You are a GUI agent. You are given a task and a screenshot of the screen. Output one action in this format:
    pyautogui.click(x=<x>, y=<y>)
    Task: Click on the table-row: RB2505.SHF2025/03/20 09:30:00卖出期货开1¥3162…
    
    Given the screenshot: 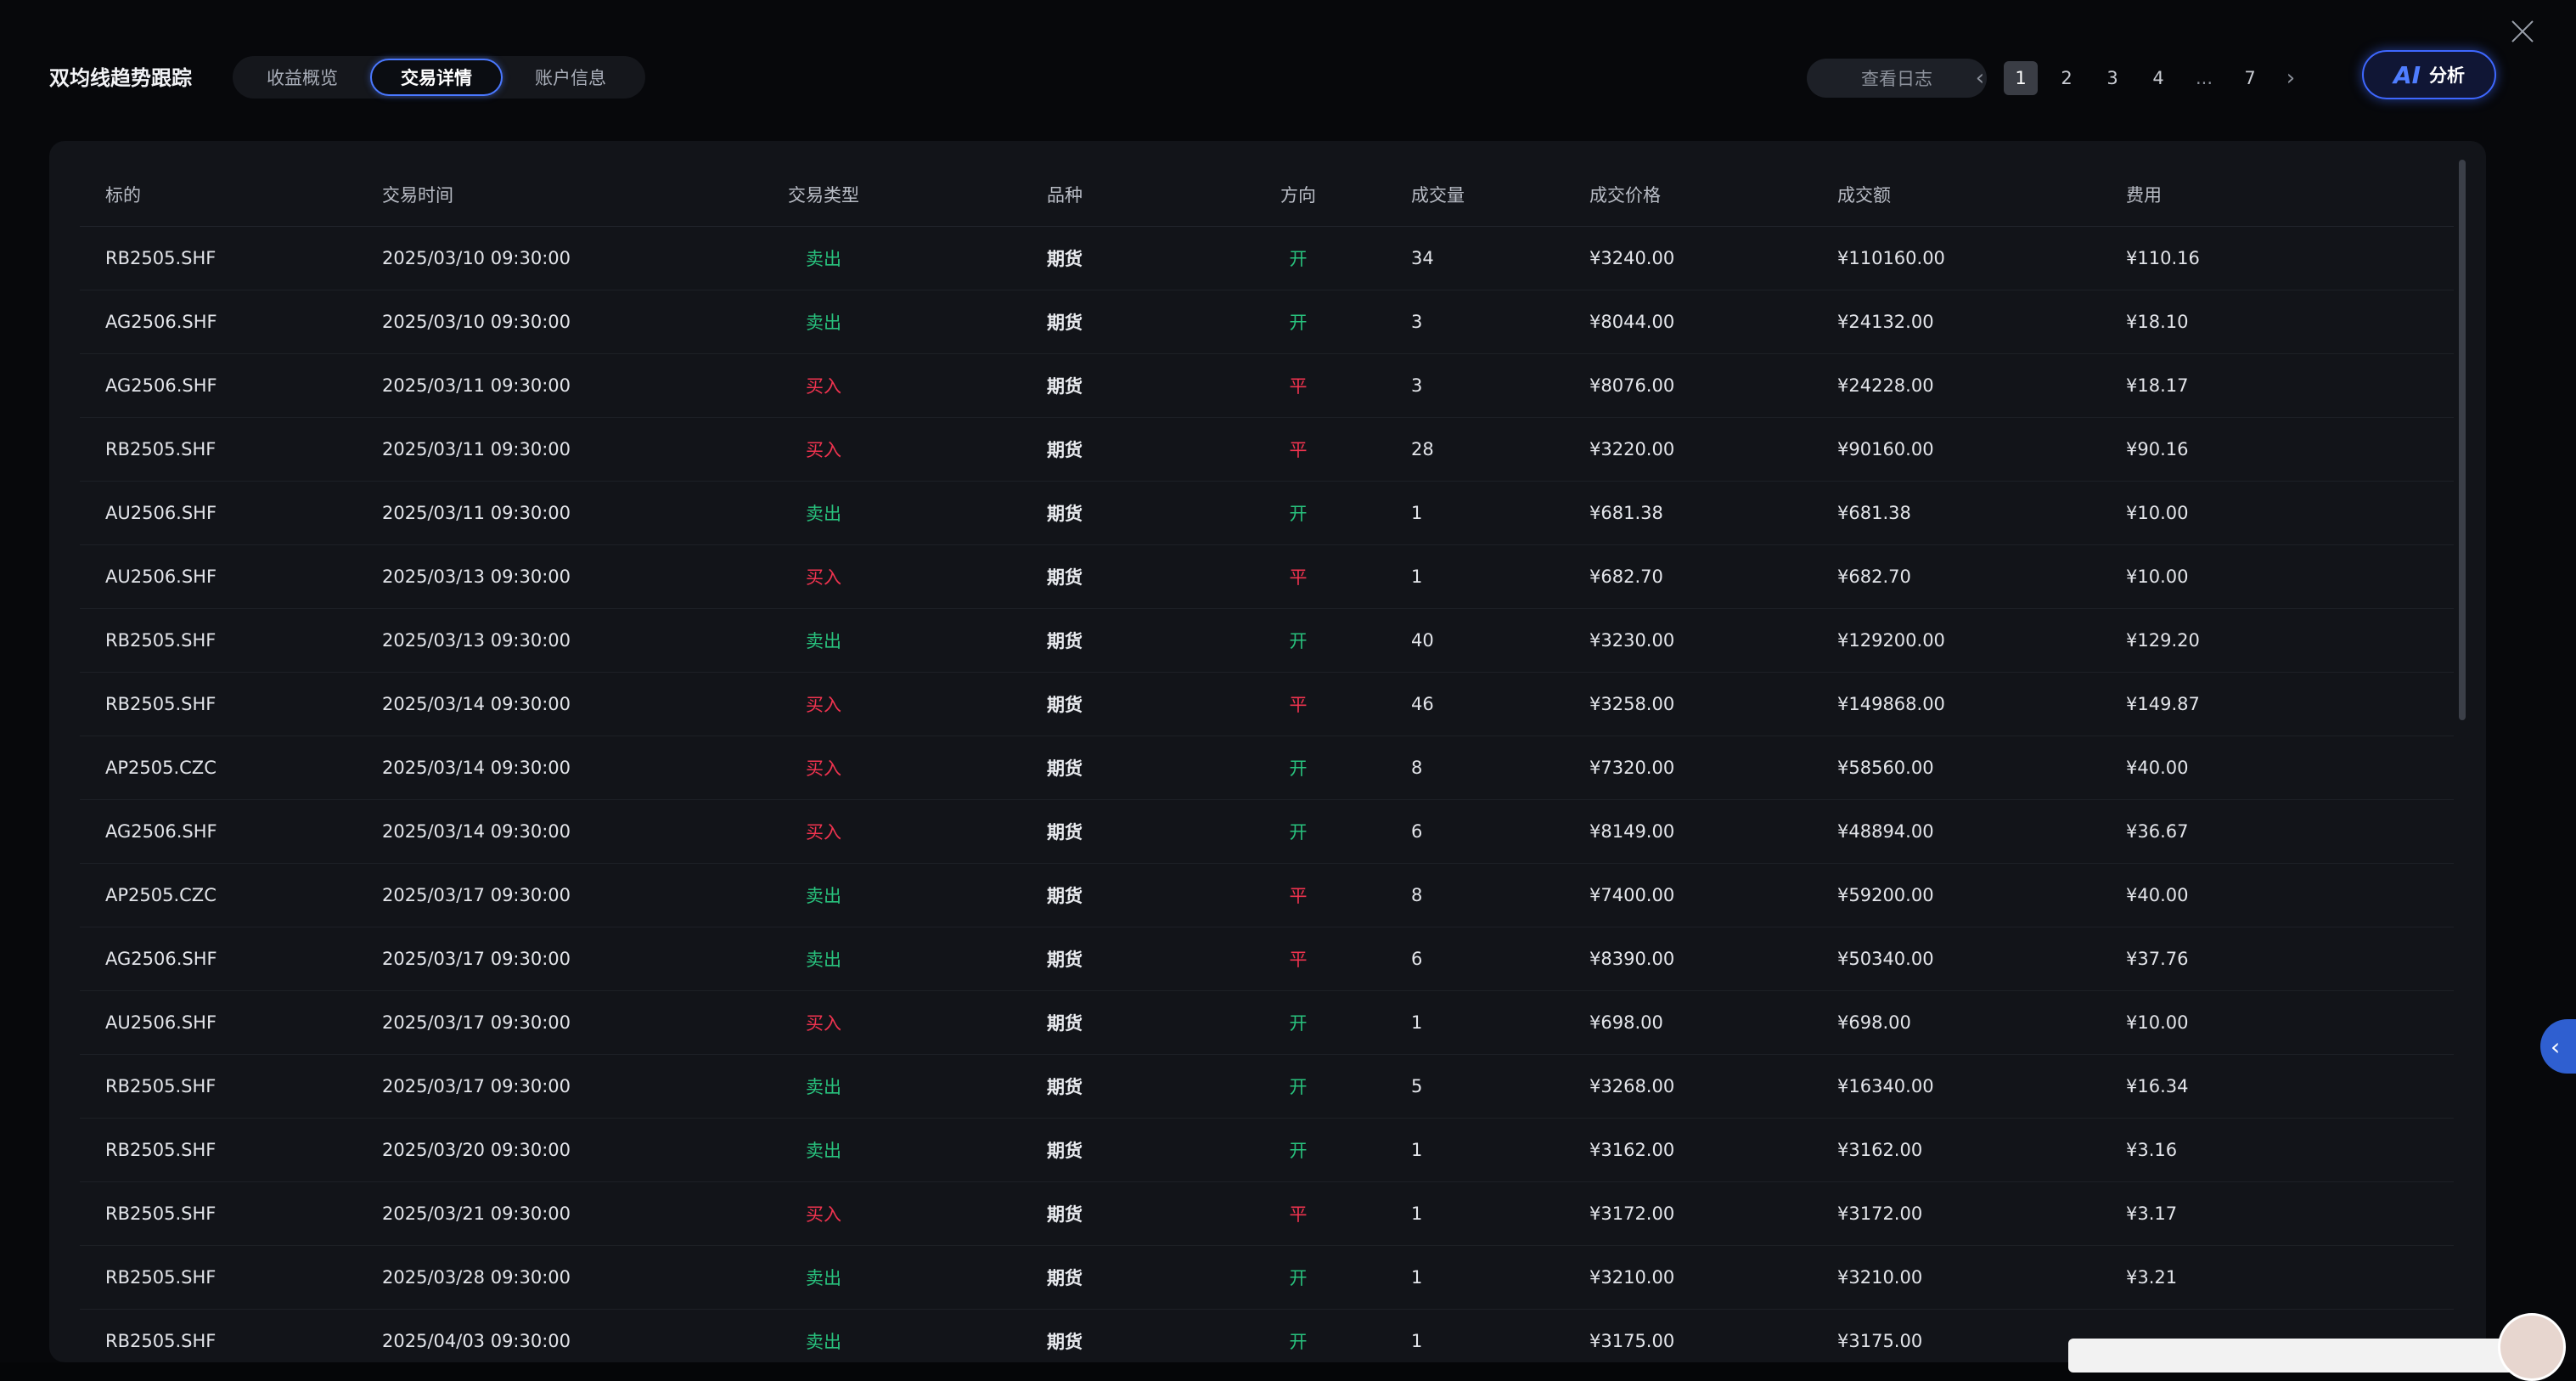 What is the action you would take?
    pyautogui.click(x=1267, y=1149)
    